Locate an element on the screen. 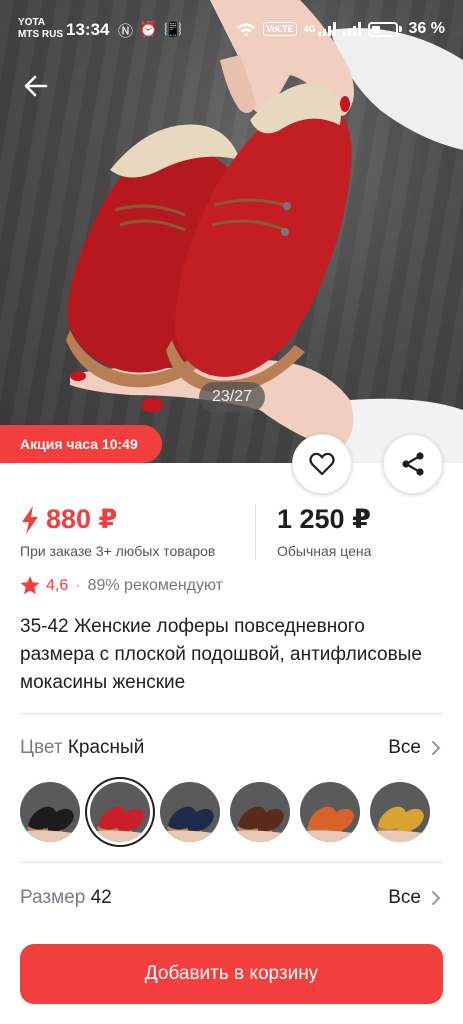  rating-value: 4,6 is located at coordinates (57, 585).